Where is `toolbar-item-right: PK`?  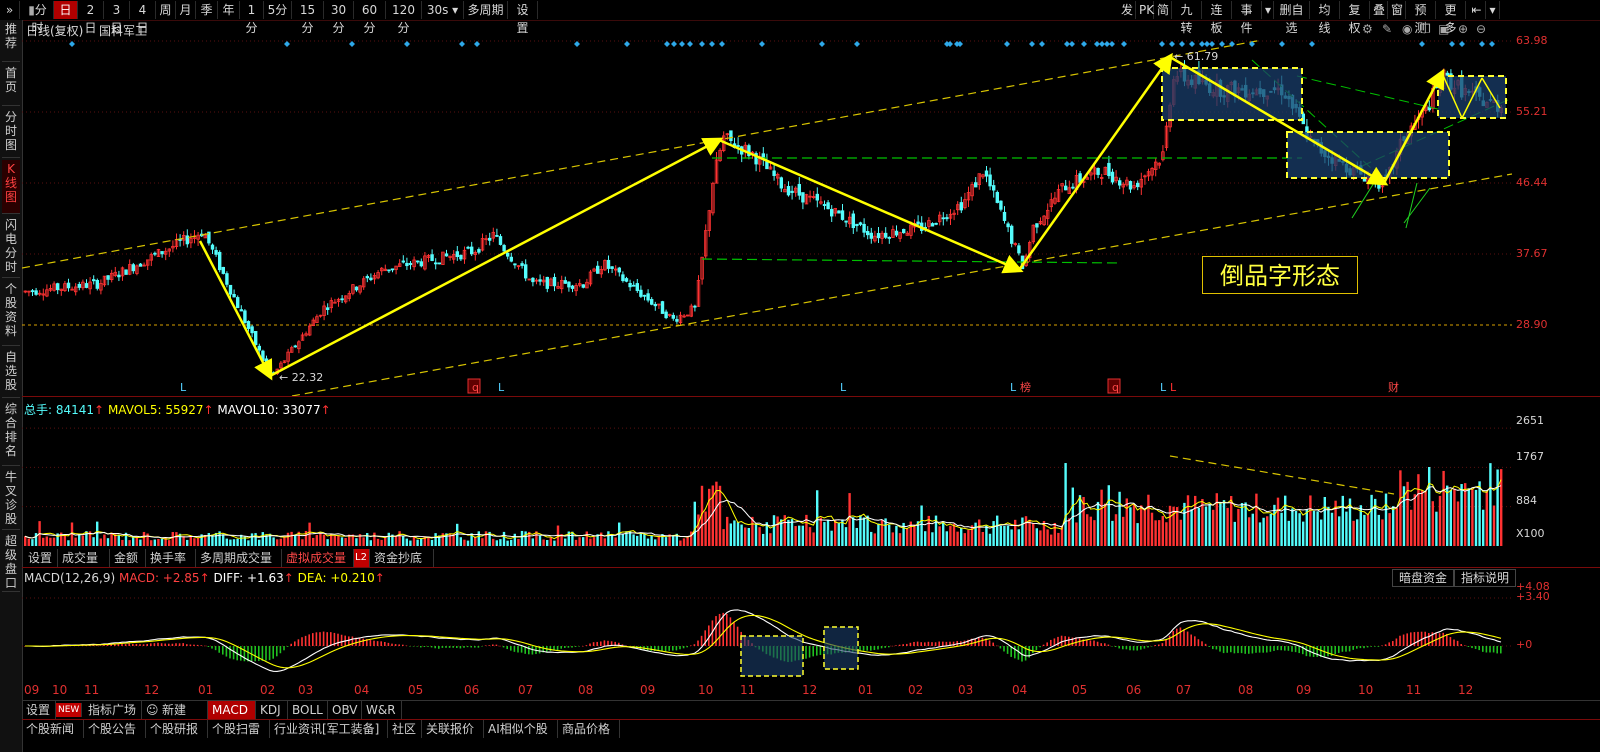
toolbar-item-right: PK is located at coordinates (1145, 10).